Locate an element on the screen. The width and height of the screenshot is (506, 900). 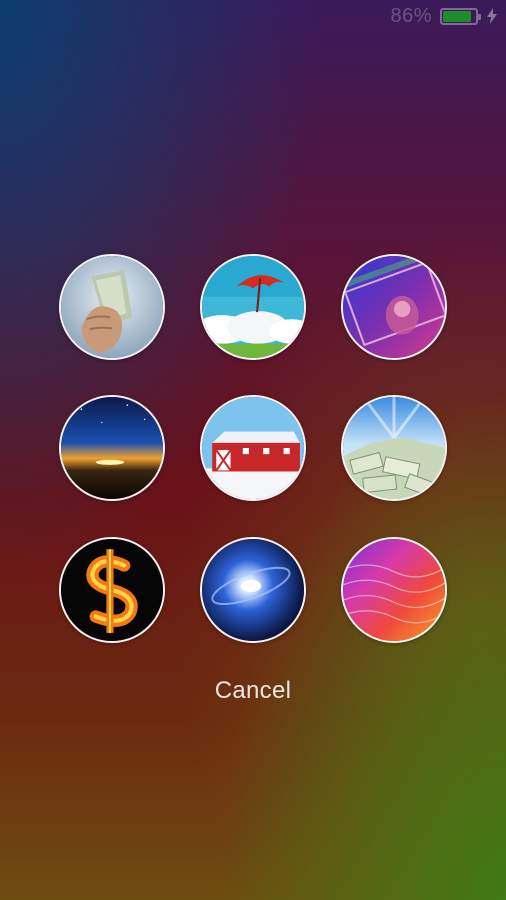
blue-galaxy-thumbnail is located at coordinates (253, 590).